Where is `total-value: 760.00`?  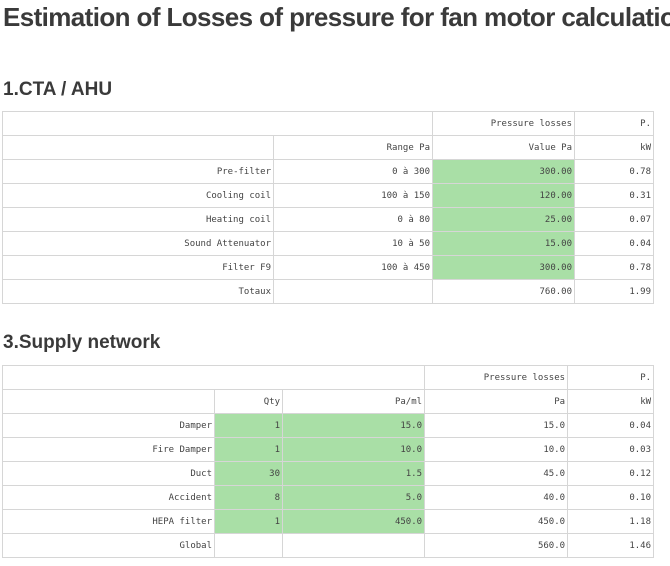
total-value: 760.00 is located at coordinates (503, 291).